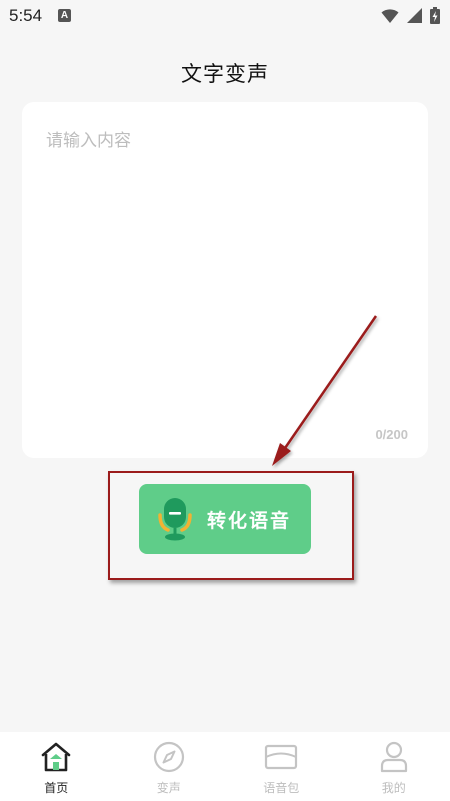 This screenshot has width=450, height=801. I want to click on home-icon, so click(56, 757).